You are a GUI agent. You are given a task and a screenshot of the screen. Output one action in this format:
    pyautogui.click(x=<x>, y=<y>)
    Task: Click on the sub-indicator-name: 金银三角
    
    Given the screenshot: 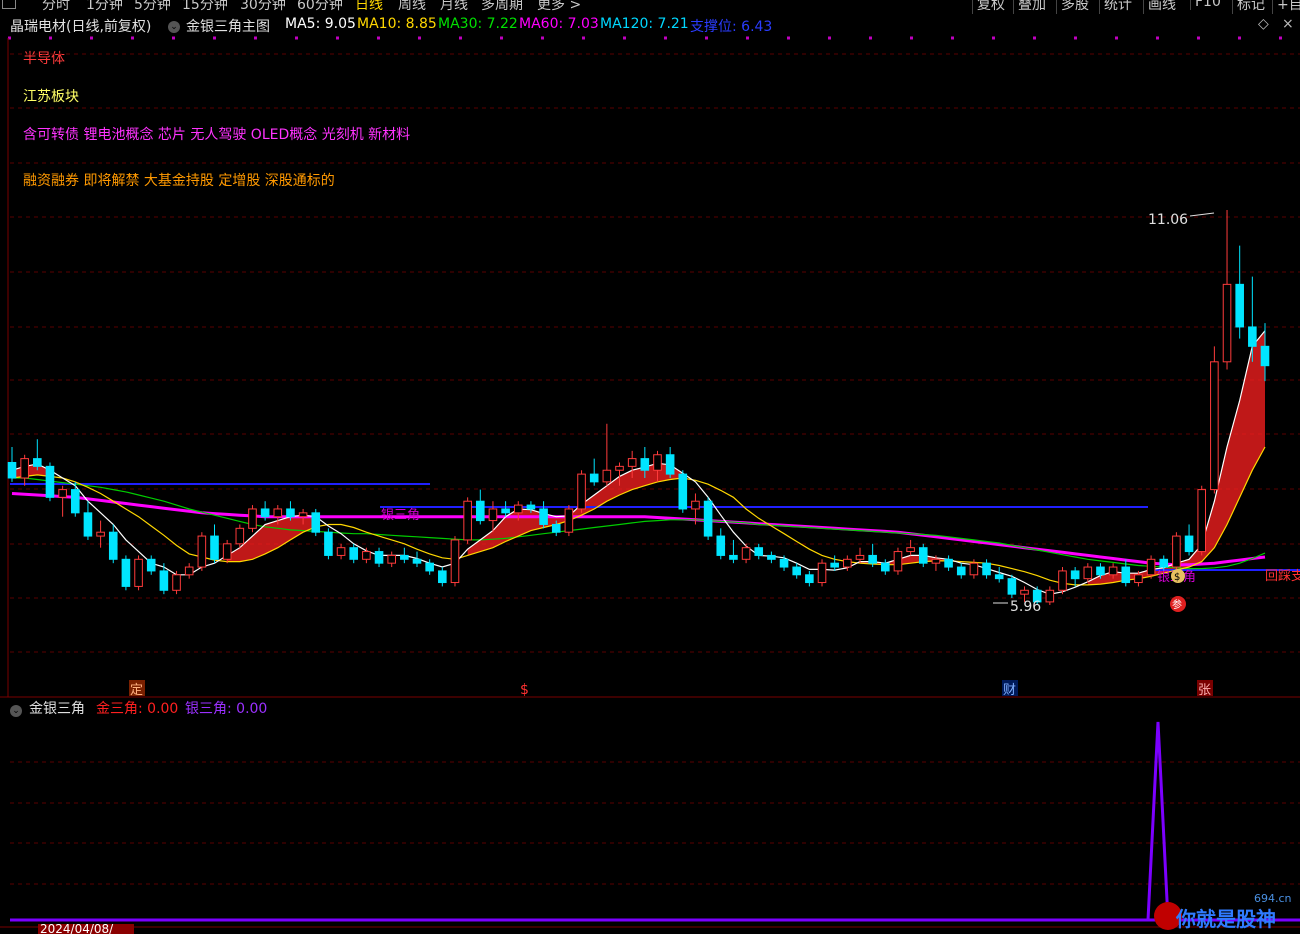 What is the action you would take?
    pyautogui.click(x=57, y=708)
    